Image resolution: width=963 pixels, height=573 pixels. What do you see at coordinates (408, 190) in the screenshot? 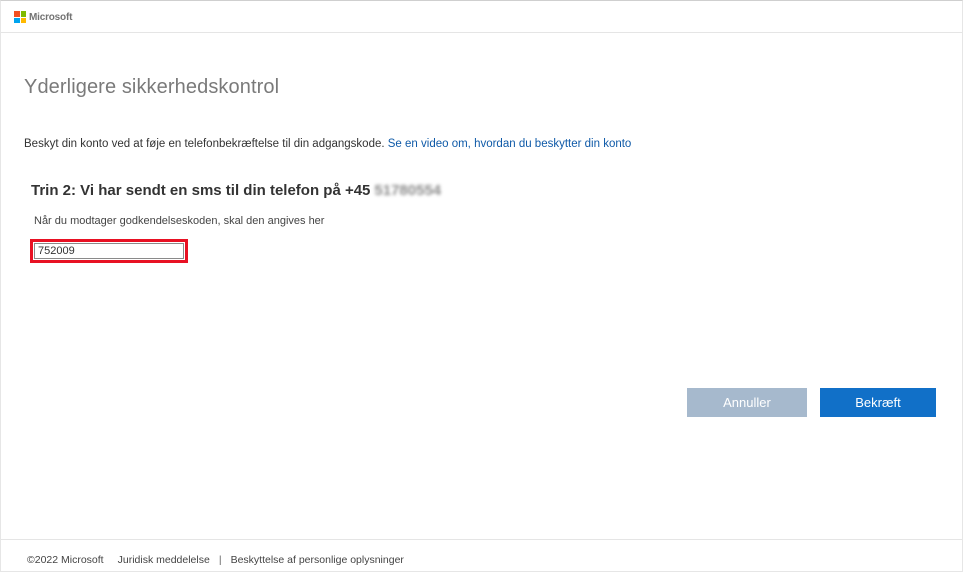
I see `masked-phone-number: 51780554` at bounding box center [408, 190].